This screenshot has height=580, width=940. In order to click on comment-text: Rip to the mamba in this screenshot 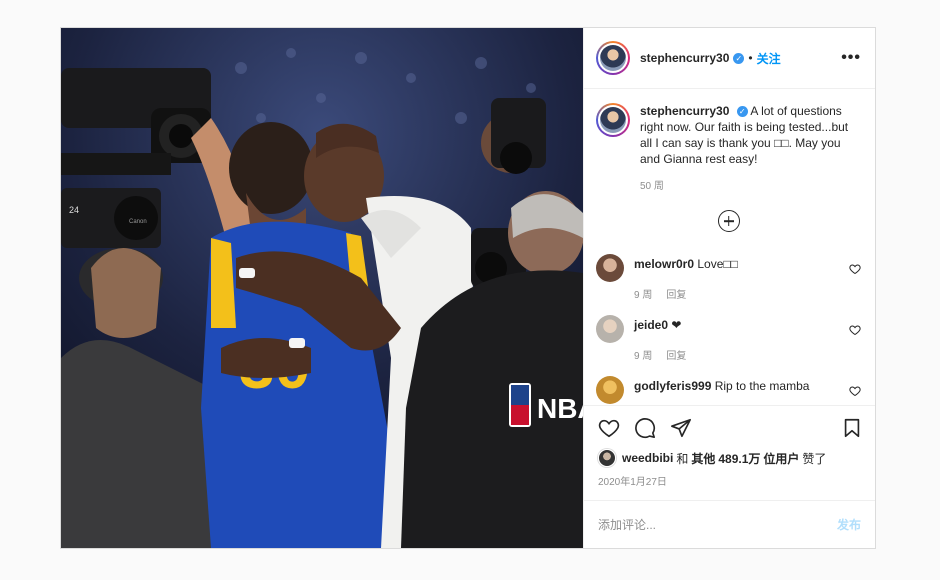, I will do `click(762, 386)`.